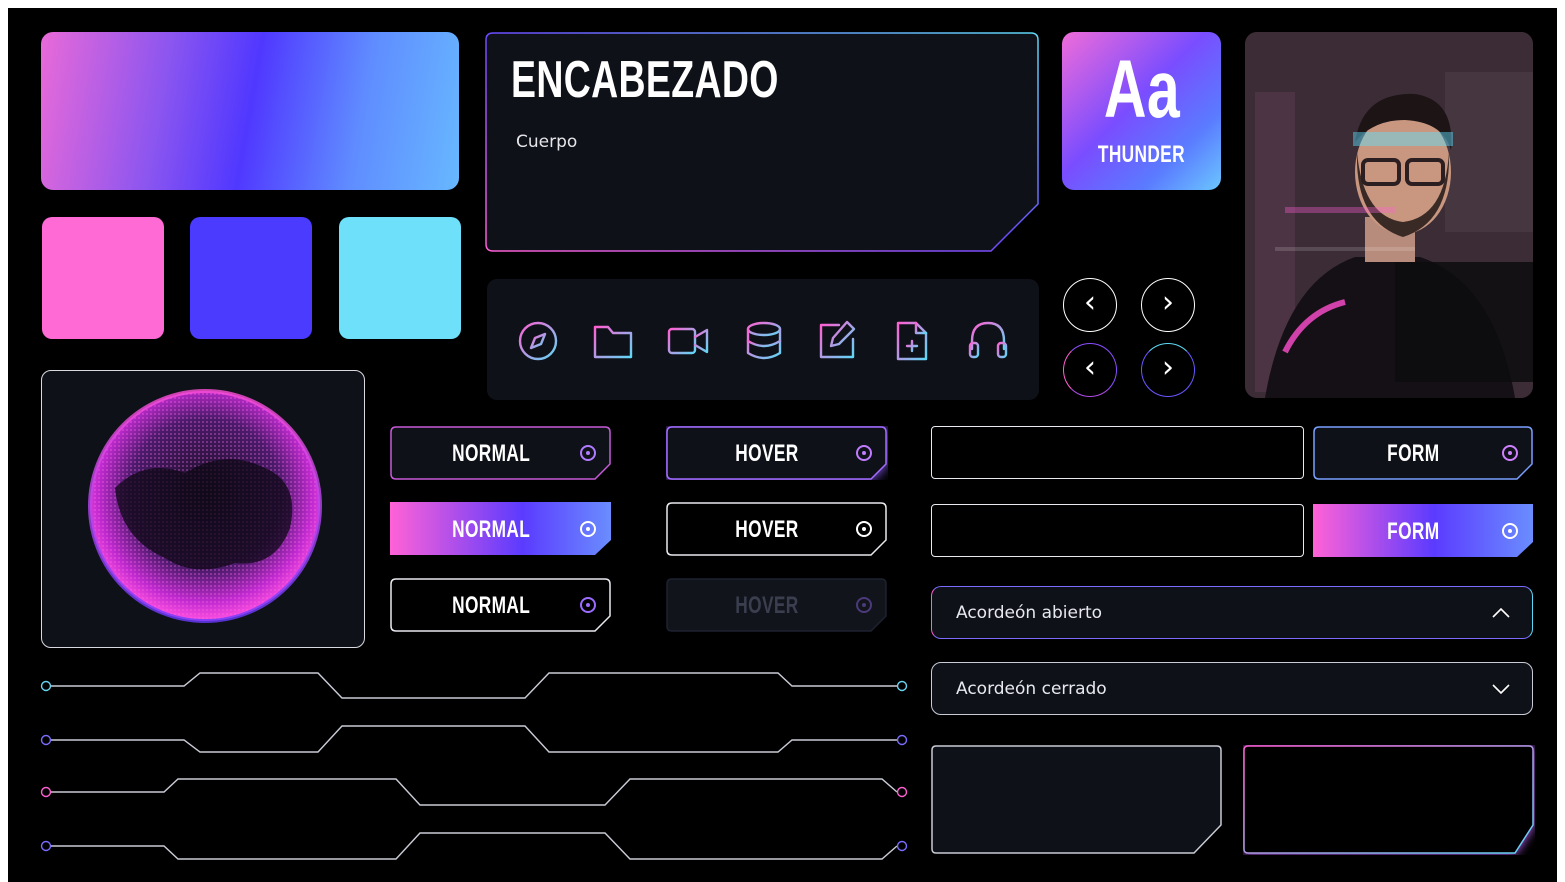 This screenshot has height=882, width=1565. What do you see at coordinates (400, 278) in the screenshot?
I see `color-swatch-cyan` at bounding box center [400, 278].